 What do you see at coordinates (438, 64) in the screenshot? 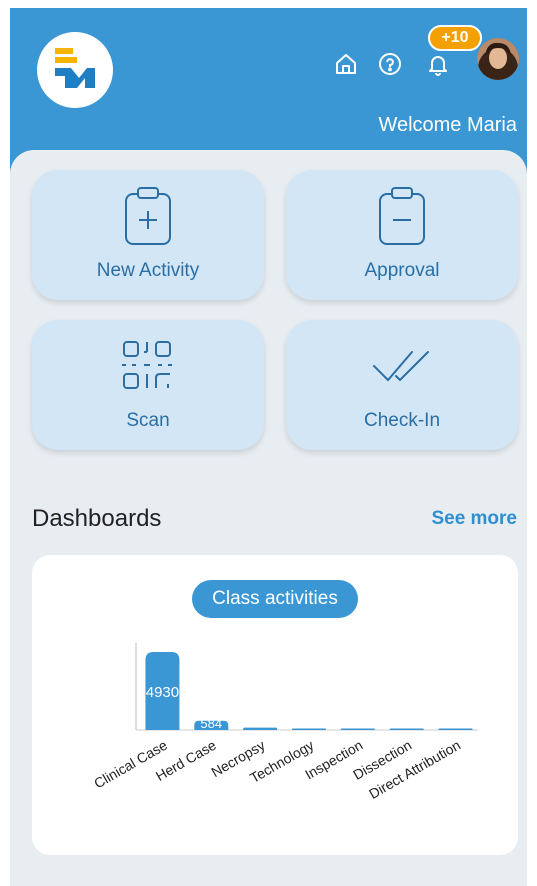
I see `bell-icon` at bounding box center [438, 64].